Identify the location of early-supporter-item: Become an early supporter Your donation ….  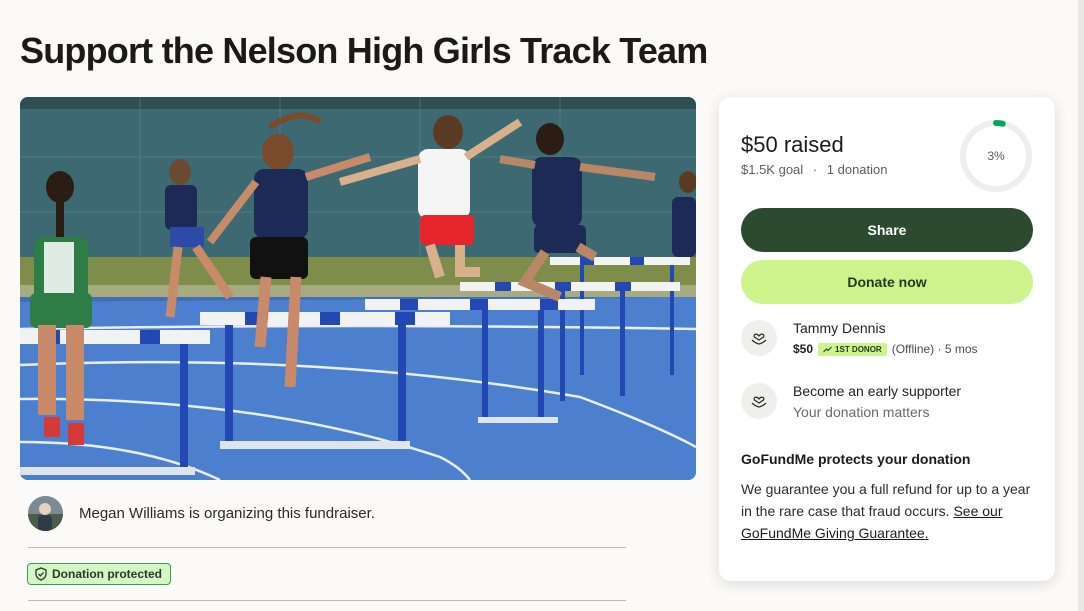
(851, 401).